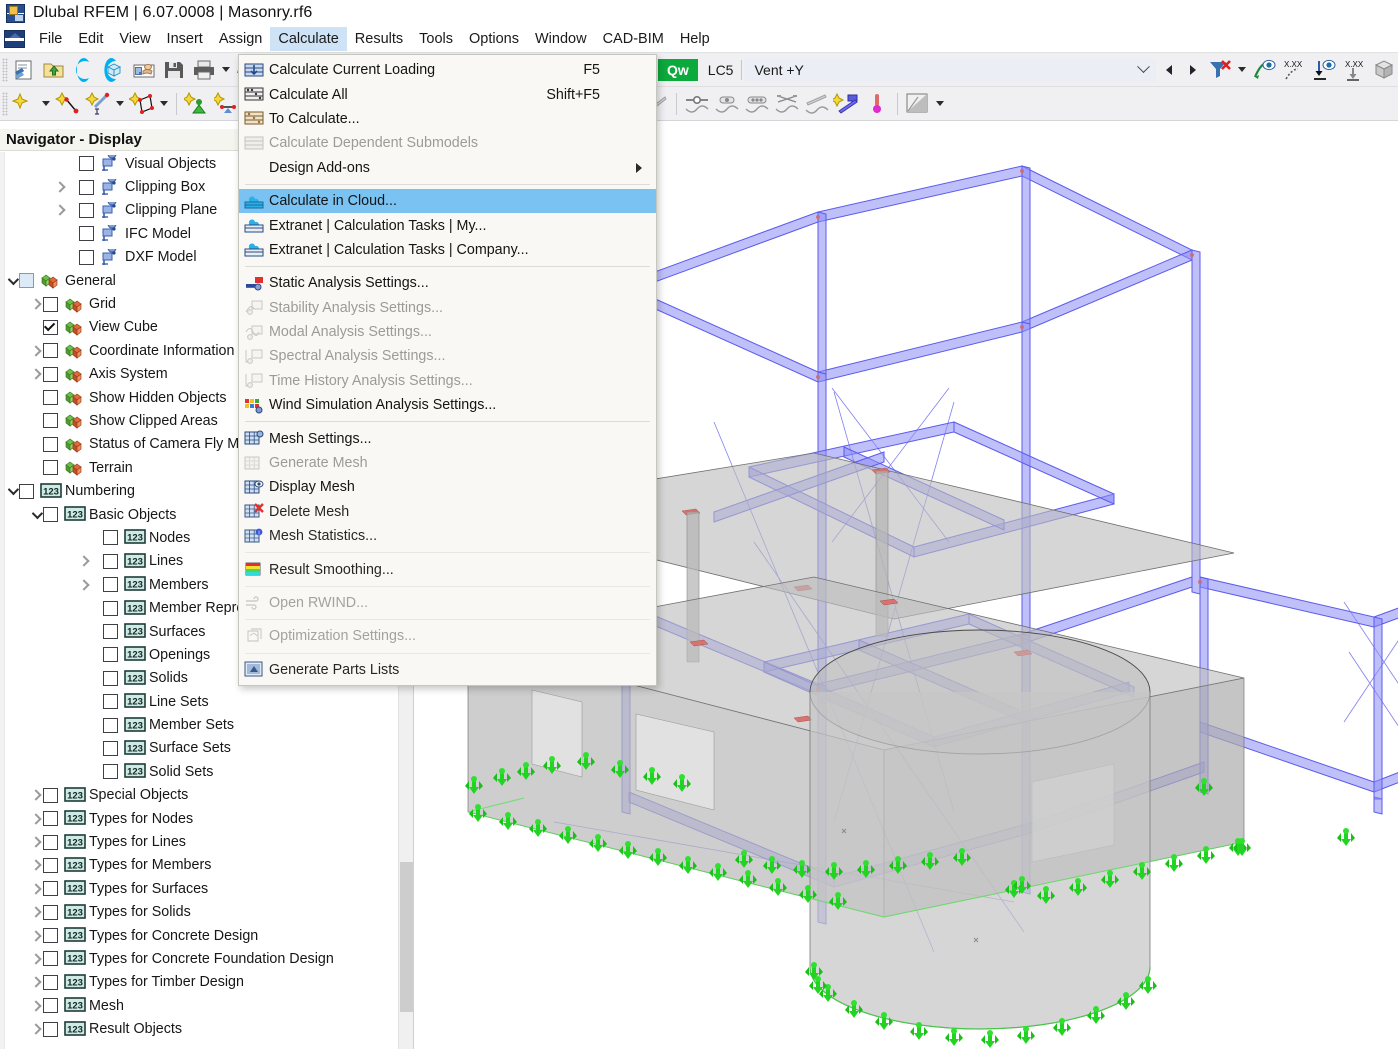  Describe the element at coordinates (114, 70) in the screenshot. I see `model-cube-icon` at that location.